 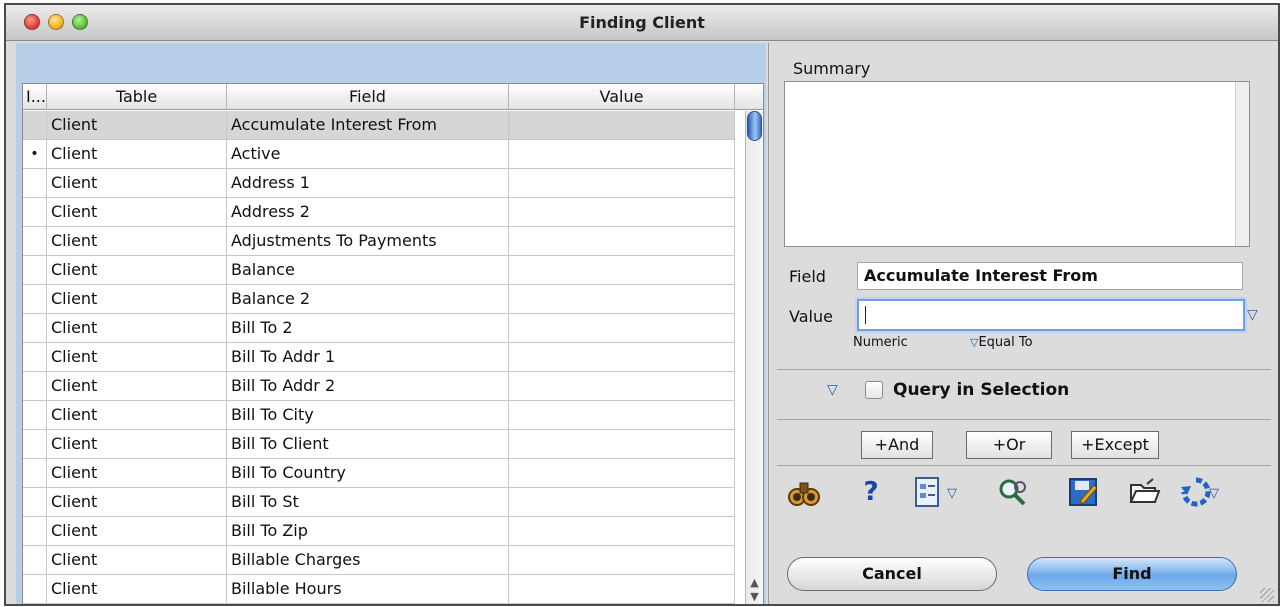 What do you see at coordinates (379, 415) in the screenshot?
I see `table-row: Client Bill To City` at bounding box center [379, 415].